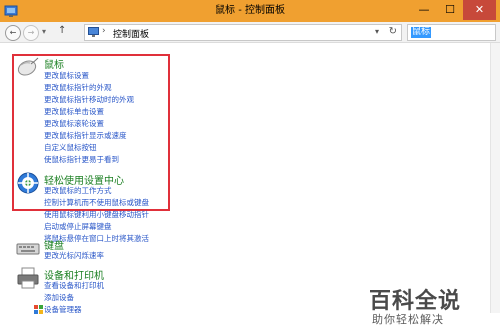 The width and height of the screenshot is (500, 327). What do you see at coordinates (393, 31) in the screenshot?
I see `refresh-button: ↻` at bounding box center [393, 31].